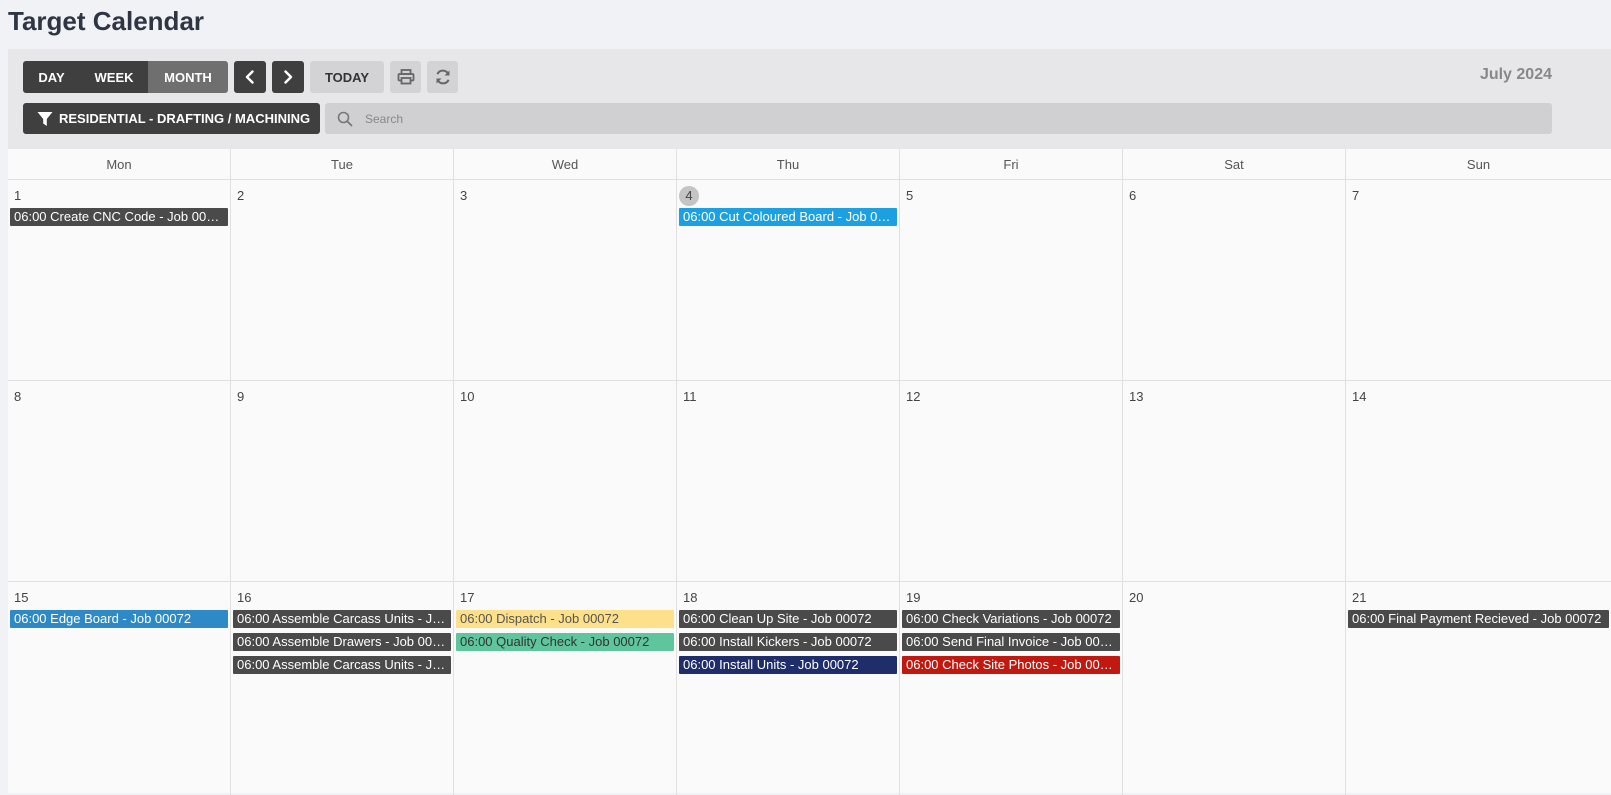 The width and height of the screenshot is (1611, 795). I want to click on chevron-right-icon, so click(288, 77).